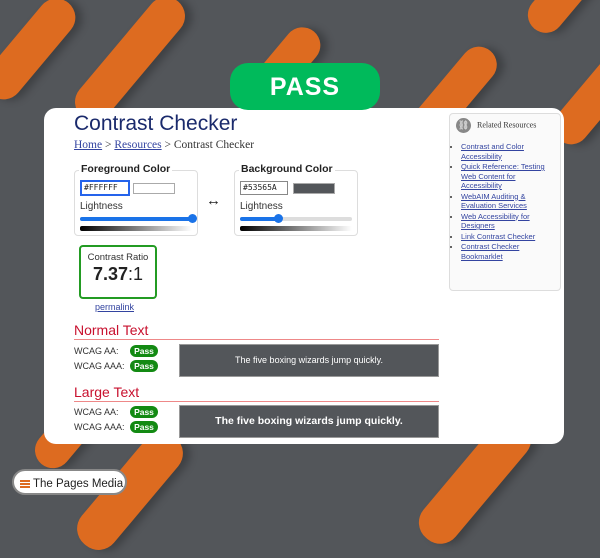  I want to click on ratio-suffix: :1, so click(136, 274).